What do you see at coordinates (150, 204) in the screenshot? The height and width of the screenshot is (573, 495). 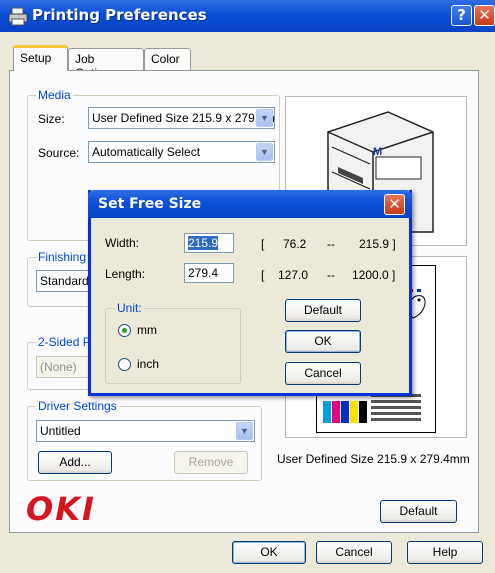 I see `dialog-title: Set Free Size` at bounding box center [150, 204].